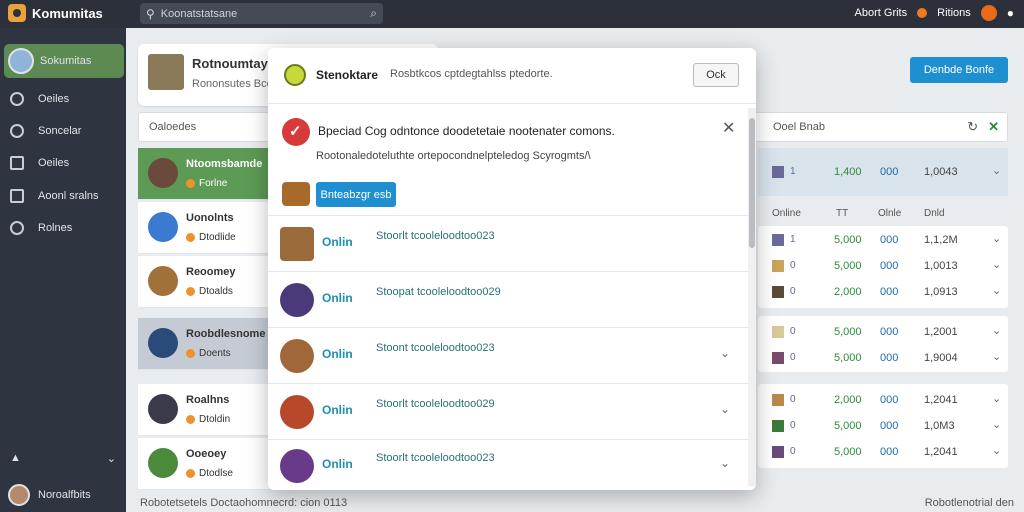 This screenshot has width=1024, height=512. I want to click on search-bar: ⚲ ⌕, so click(261, 13).